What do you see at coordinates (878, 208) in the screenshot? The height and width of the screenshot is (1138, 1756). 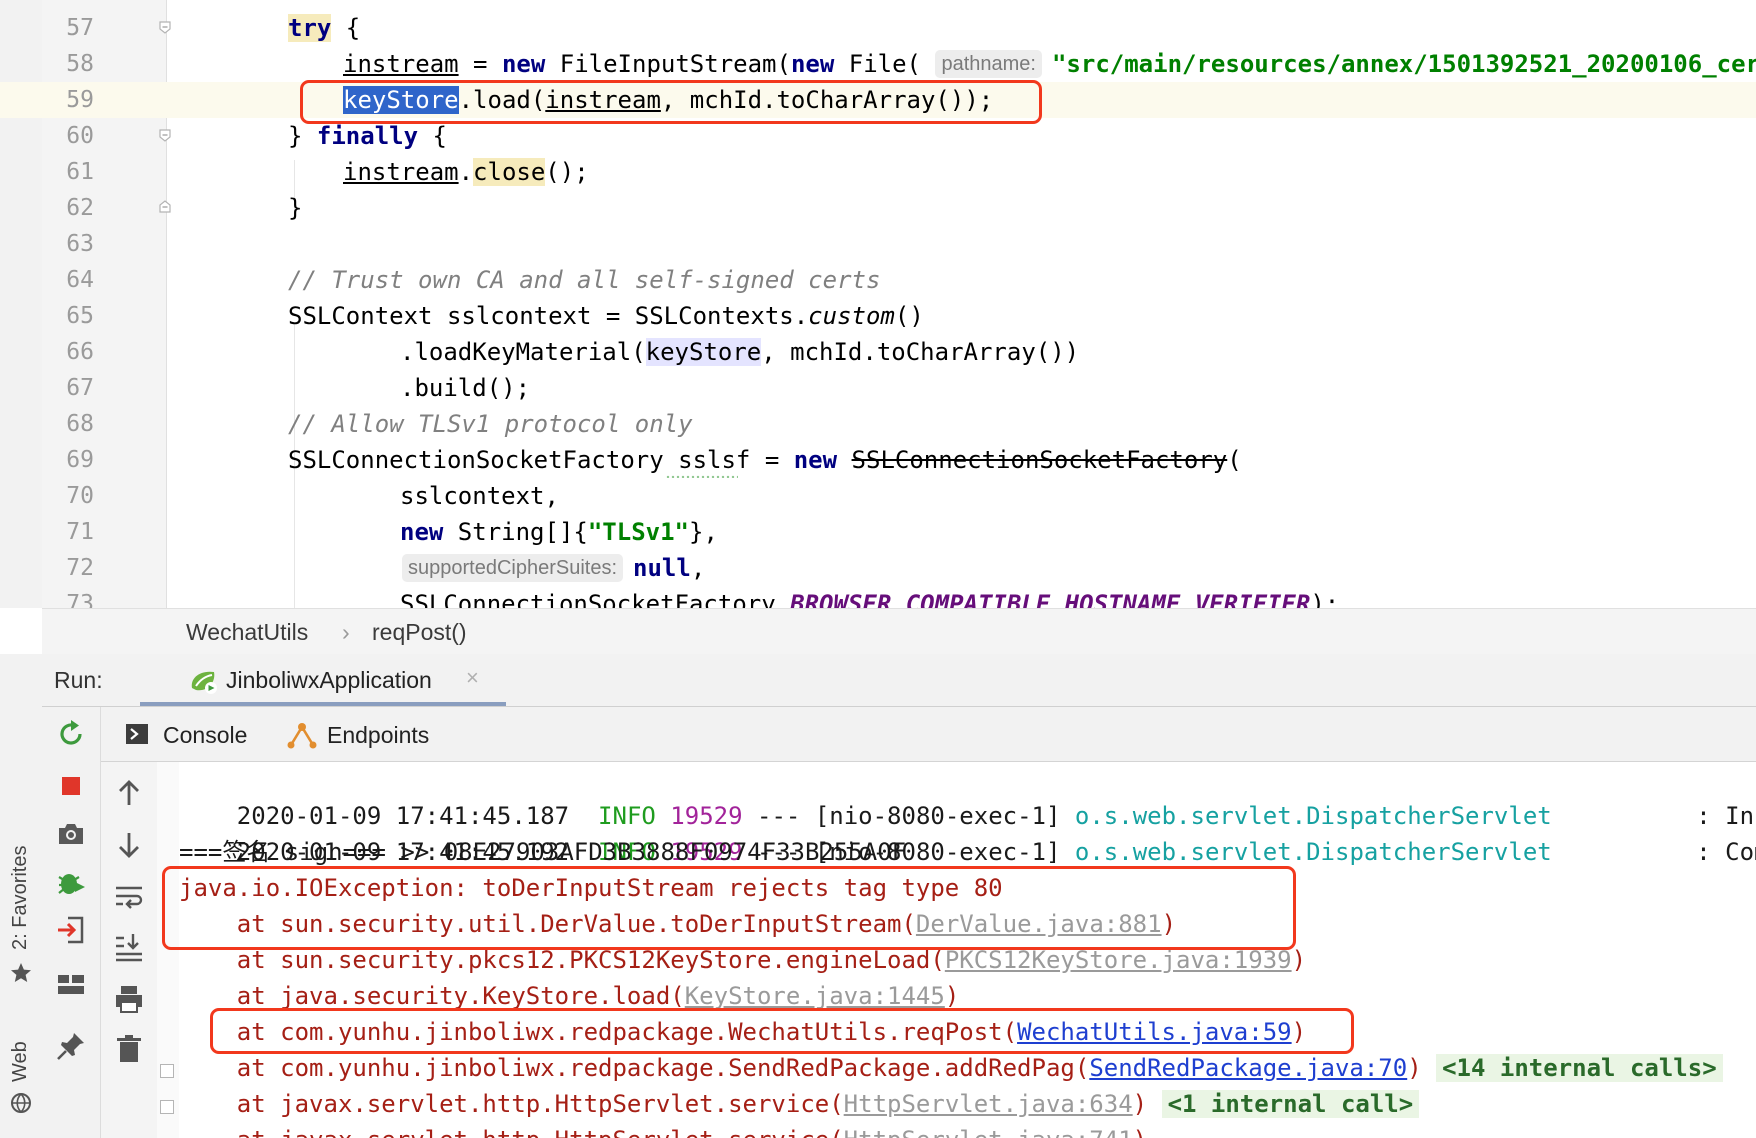 I see `code-line: 62 }` at bounding box center [878, 208].